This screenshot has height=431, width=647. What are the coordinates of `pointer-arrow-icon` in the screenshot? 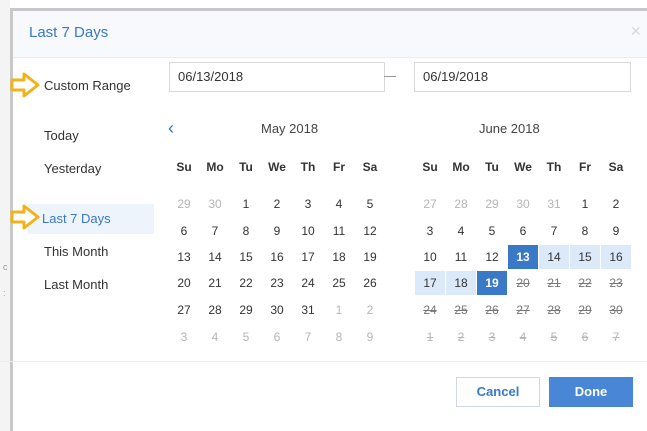 It's located at (25, 217).